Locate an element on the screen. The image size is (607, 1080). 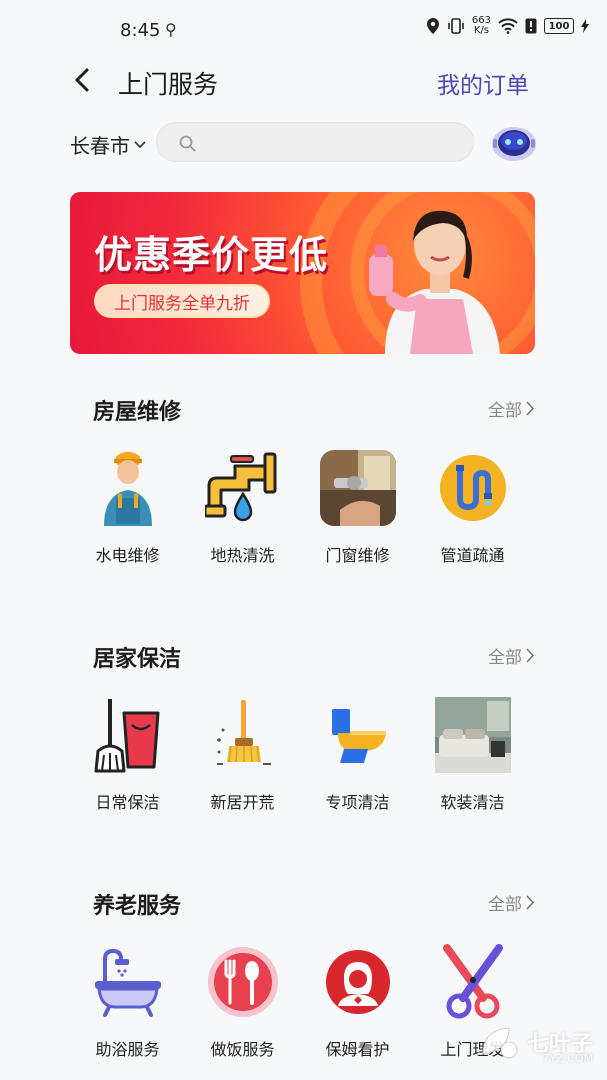
leaf-logo-icon is located at coordinates (500, 1043).